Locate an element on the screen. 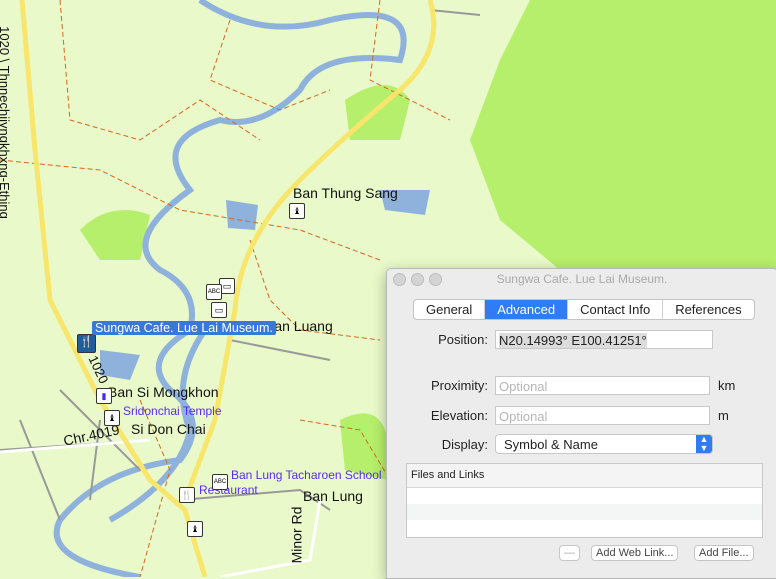 Image resolution: width=776 pixels, height=579 pixels. tab-references: References is located at coordinates (708, 309).